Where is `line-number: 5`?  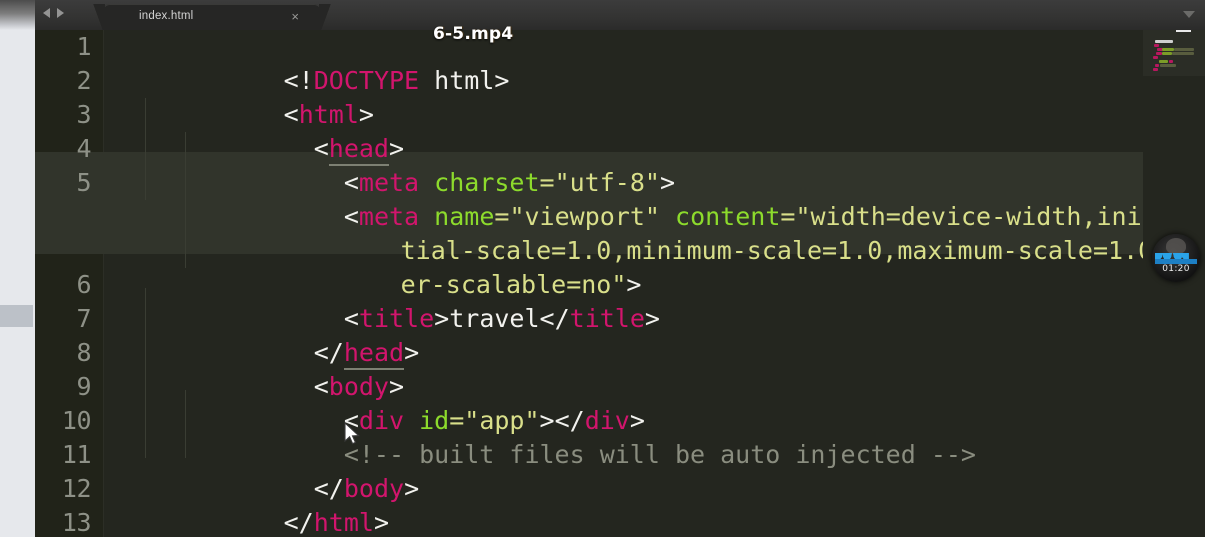 line-number: 5 is located at coordinates (83, 182).